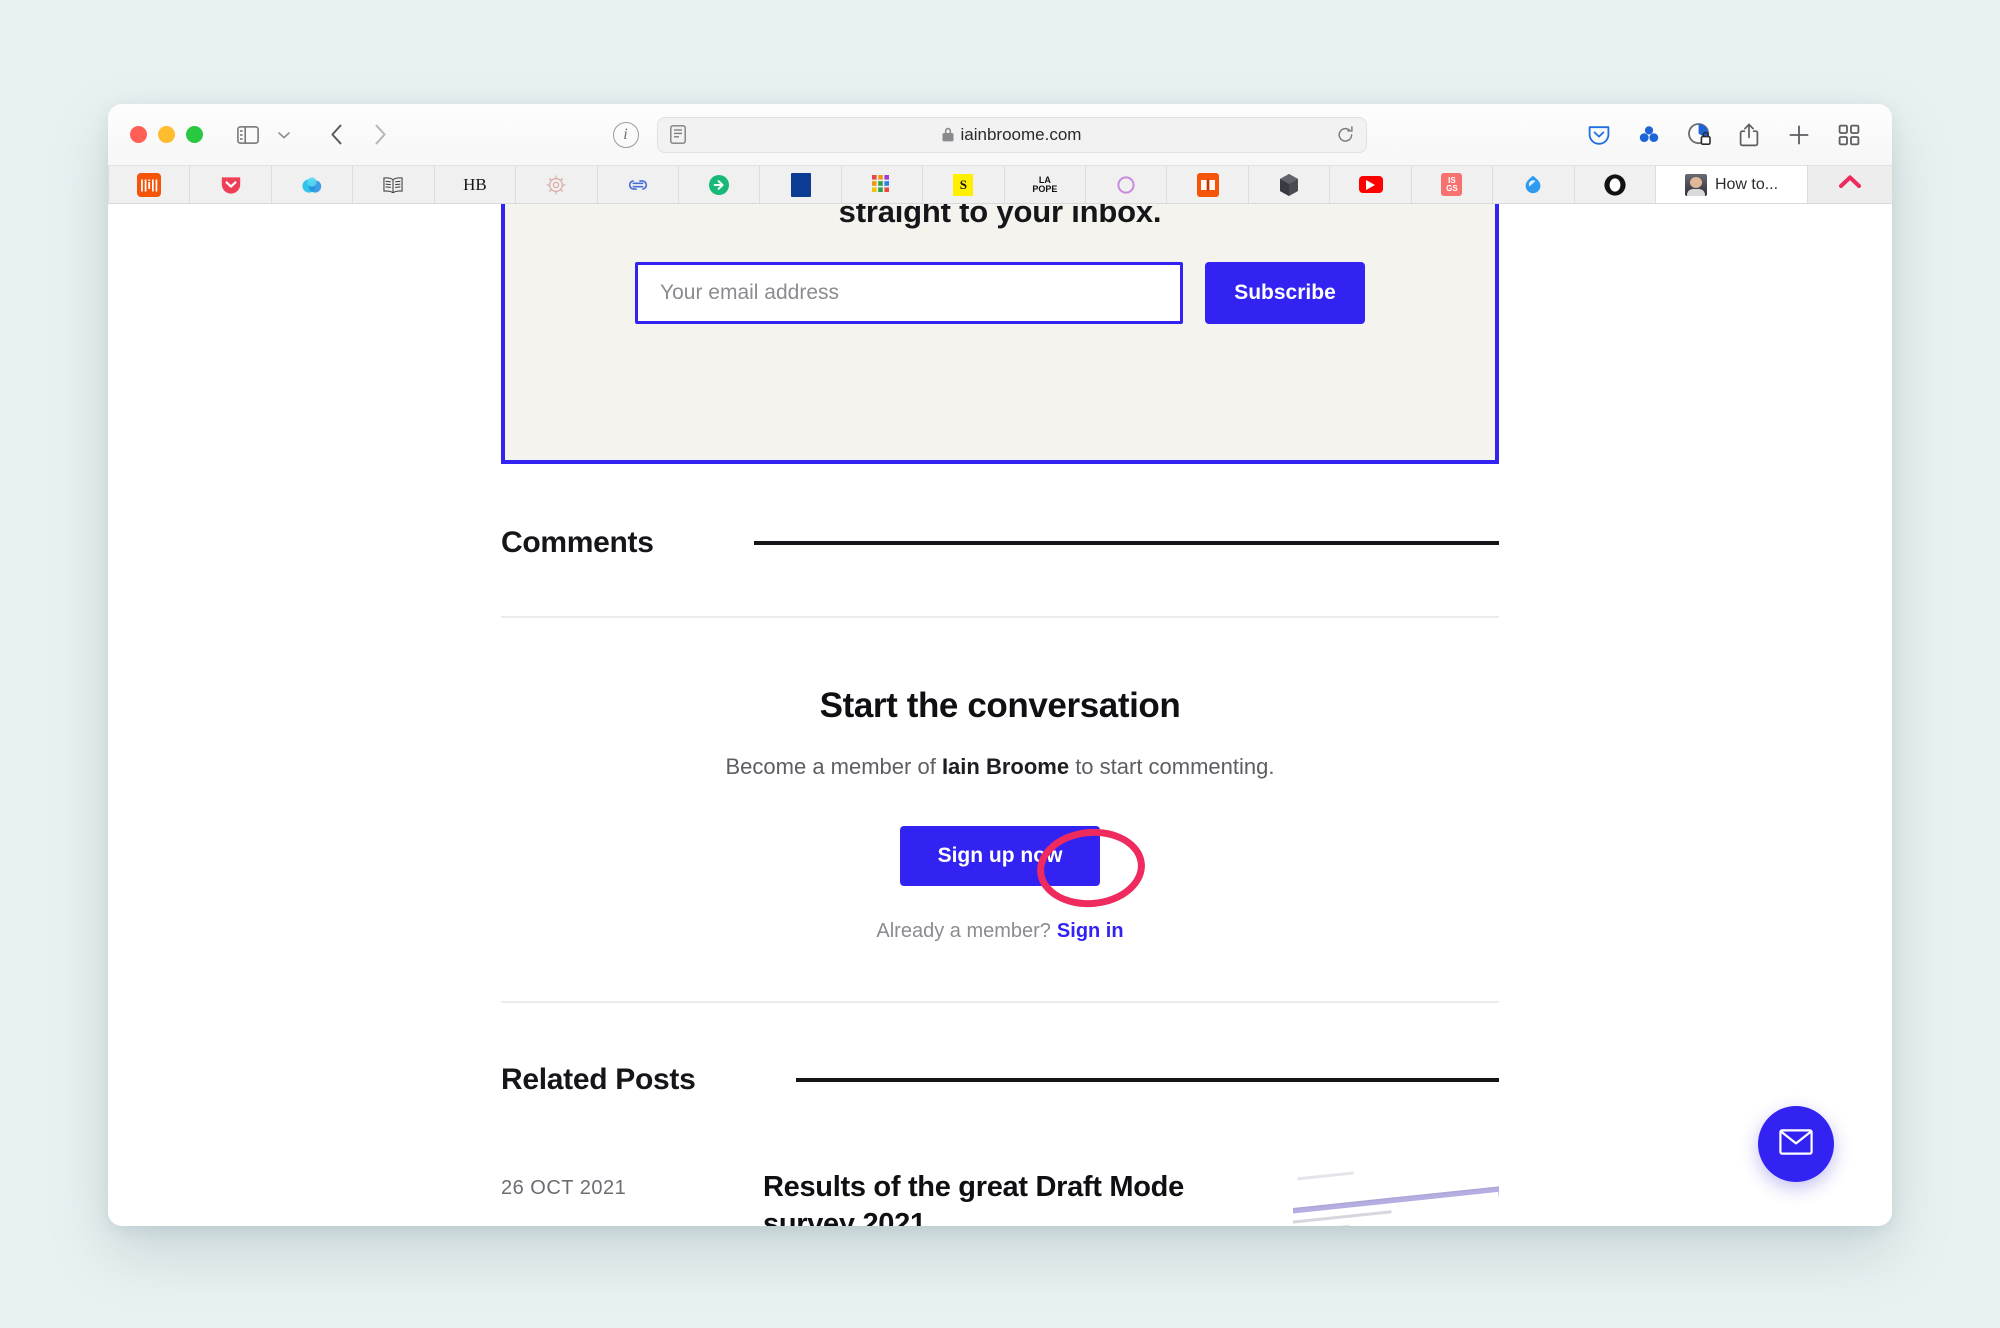 This screenshot has height=1328, width=2000. What do you see at coordinates (194, 134) in the screenshot?
I see `maximize-window-button` at bounding box center [194, 134].